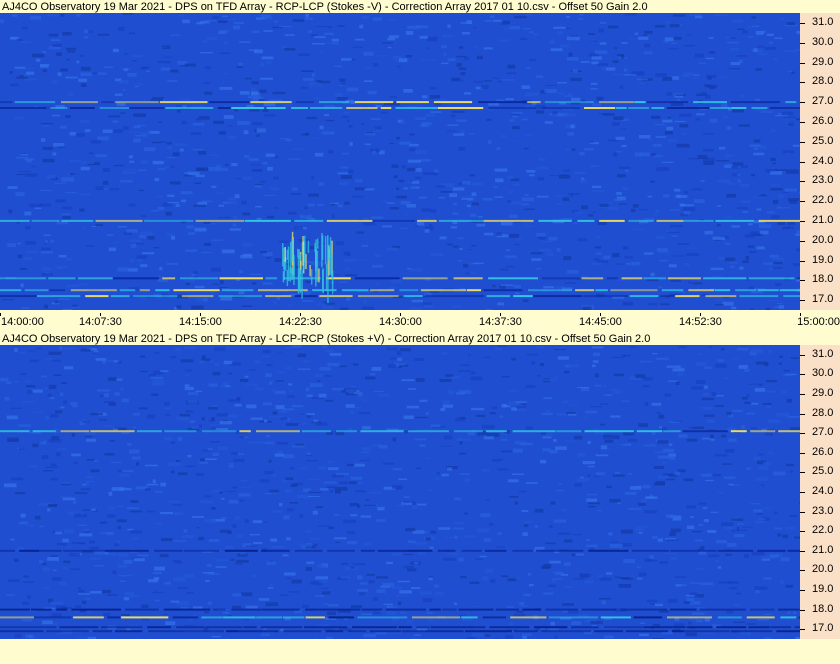 The image size is (840, 664). What do you see at coordinates (818, 322) in the screenshot?
I see `x-tick-label: 15:00:00` at bounding box center [818, 322].